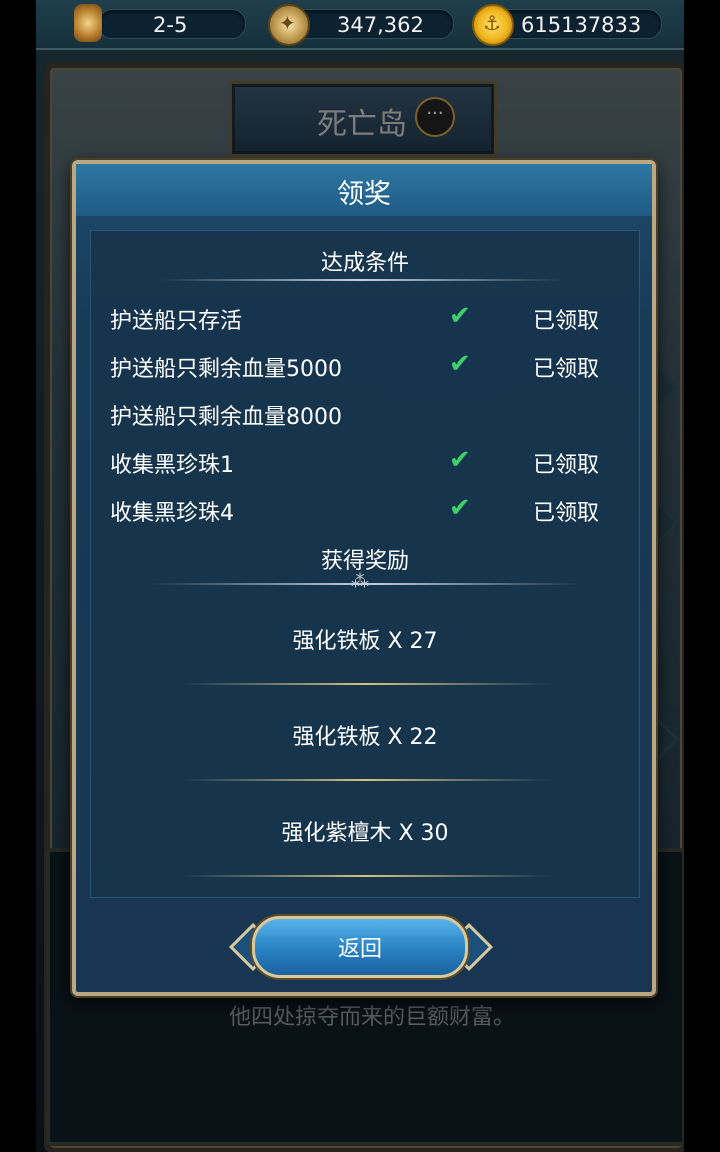 This screenshot has height=1152, width=720. Describe the element at coordinates (360, 581) in the screenshot. I see `ornament-icon: ⁂` at that location.